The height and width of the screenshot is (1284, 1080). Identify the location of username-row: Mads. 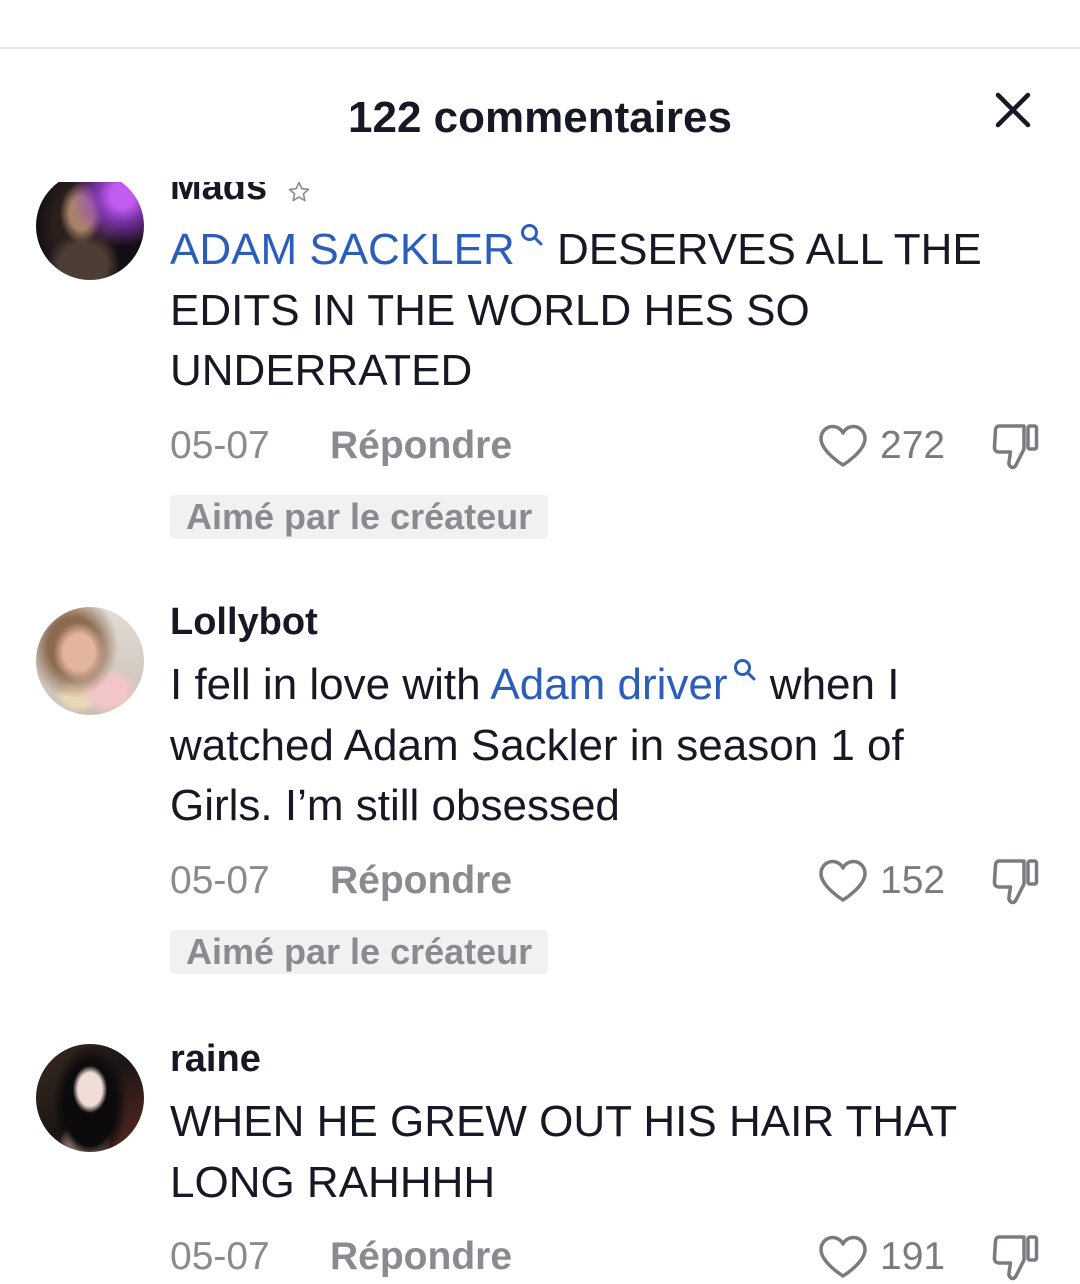
(625, 194).